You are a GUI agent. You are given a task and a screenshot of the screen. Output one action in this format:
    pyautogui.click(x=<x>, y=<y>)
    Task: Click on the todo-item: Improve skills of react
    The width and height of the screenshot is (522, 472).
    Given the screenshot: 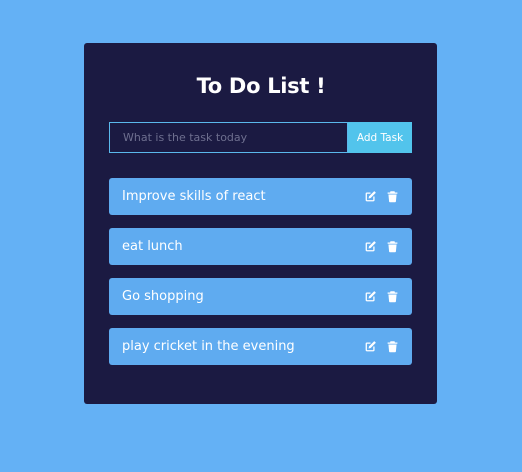 What is the action you would take?
    pyautogui.click(x=260, y=196)
    